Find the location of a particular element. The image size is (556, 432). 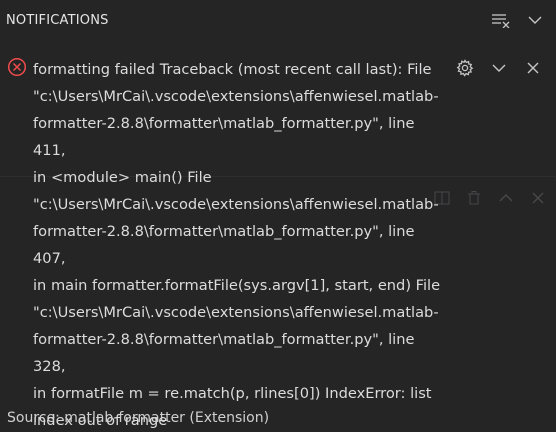

clear-all-icon is located at coordinates (501, 20).